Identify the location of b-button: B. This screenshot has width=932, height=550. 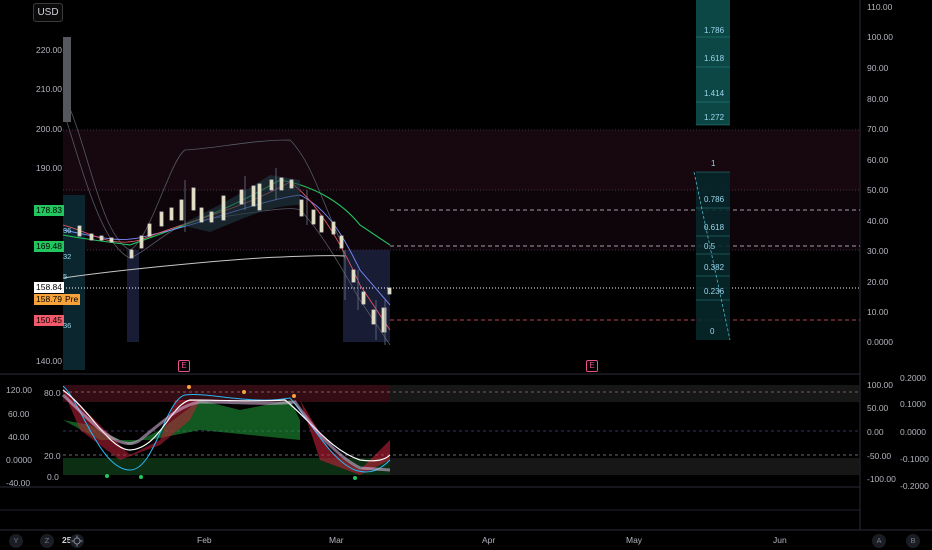
(913, 541).